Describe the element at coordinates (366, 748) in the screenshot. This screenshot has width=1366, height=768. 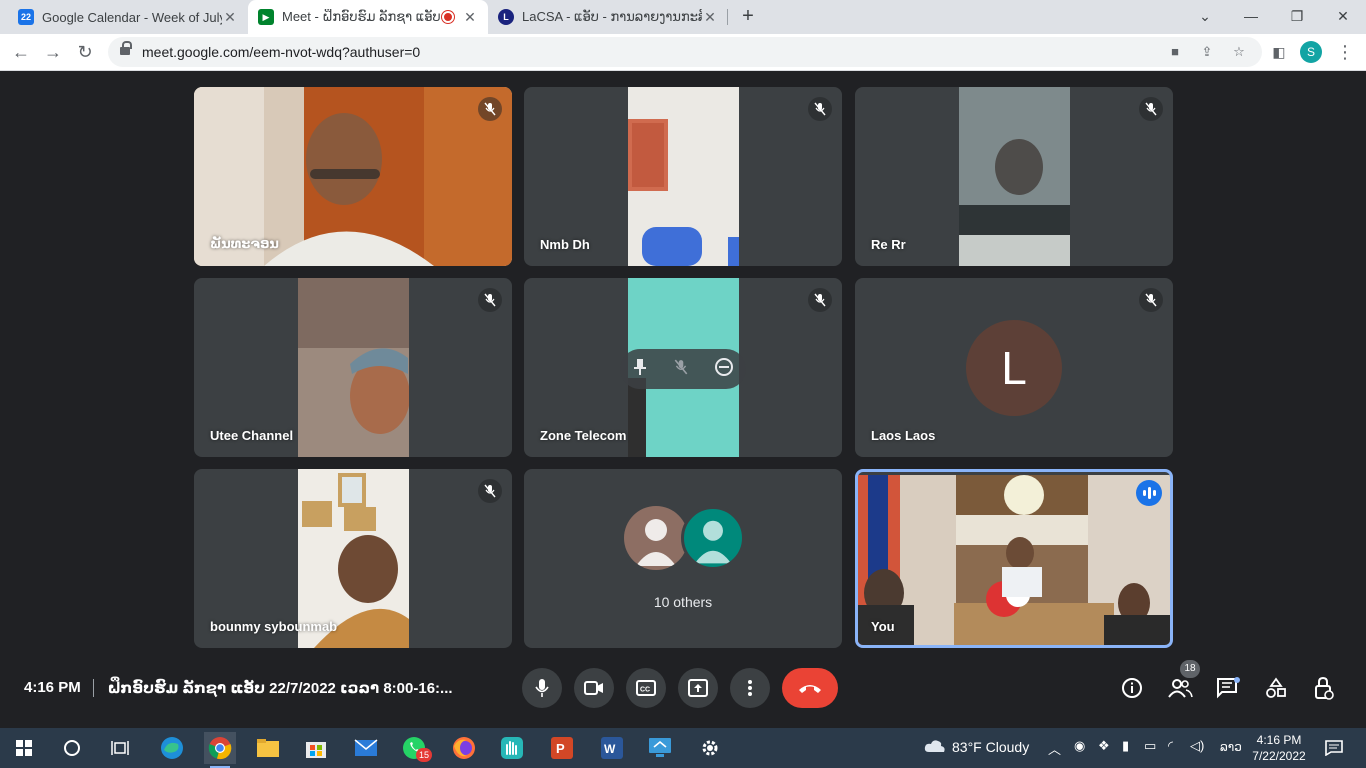
I see `mail-icon` at that location.